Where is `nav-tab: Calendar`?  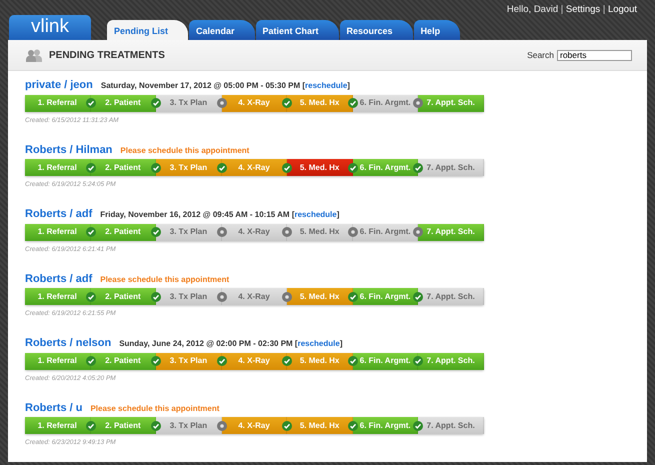 nav-tab: Calendar is located at coordinates (222, 30).